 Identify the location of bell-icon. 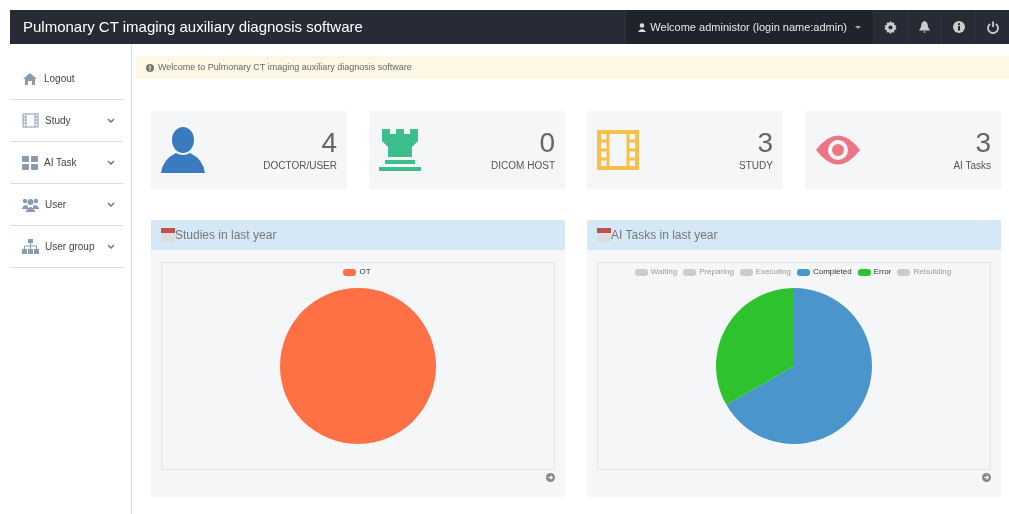
(924, 27).